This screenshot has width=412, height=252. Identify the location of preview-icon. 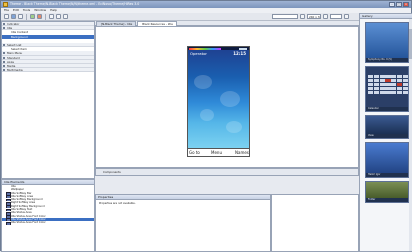
(302, 16).